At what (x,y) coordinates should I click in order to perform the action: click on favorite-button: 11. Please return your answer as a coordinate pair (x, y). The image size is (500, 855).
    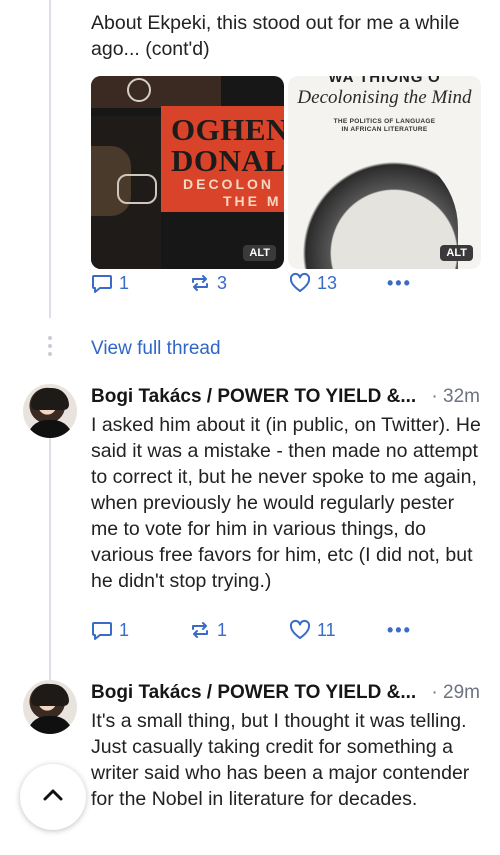
    Looking at the image, I should click on (312, 630).